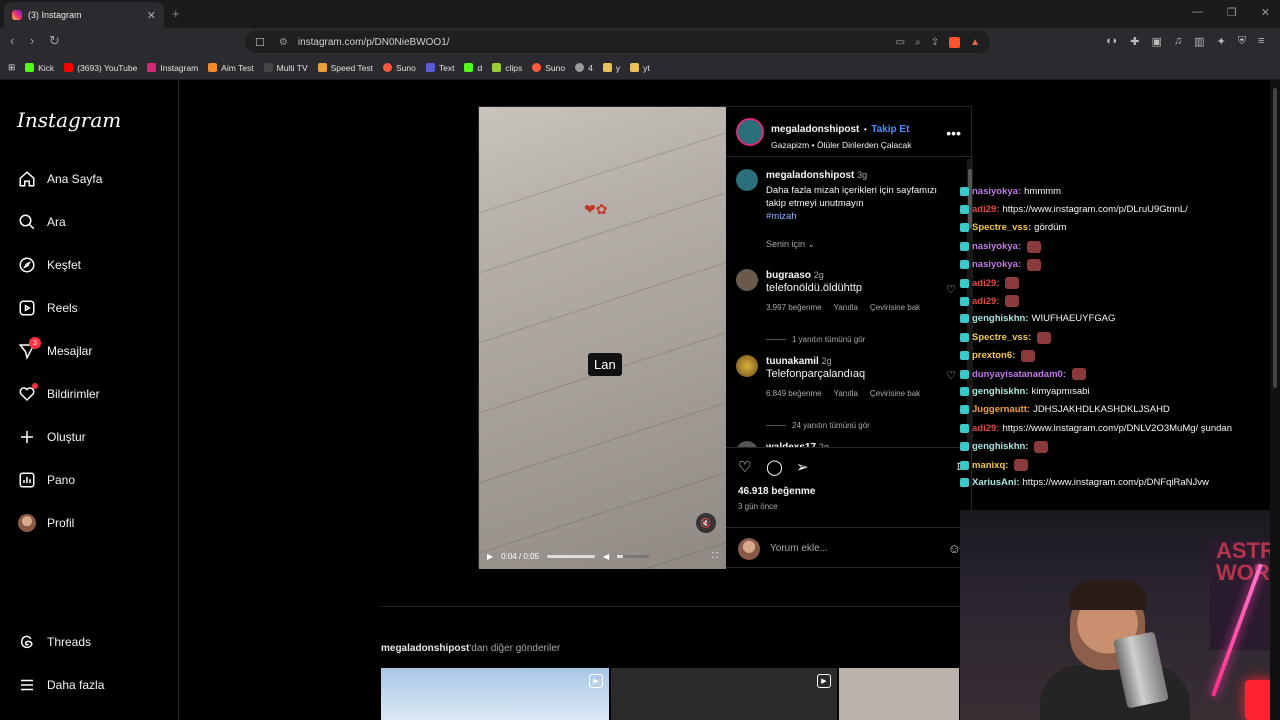 Image resolution: width=1280 pixels, height=720 pixels. What do you see at coordinates (841, 145) in the screenshot?
I see `audio-subtitle: Gazapizm • Ölüler Dirilerden Çalacak` at bounding box center [841, 145].